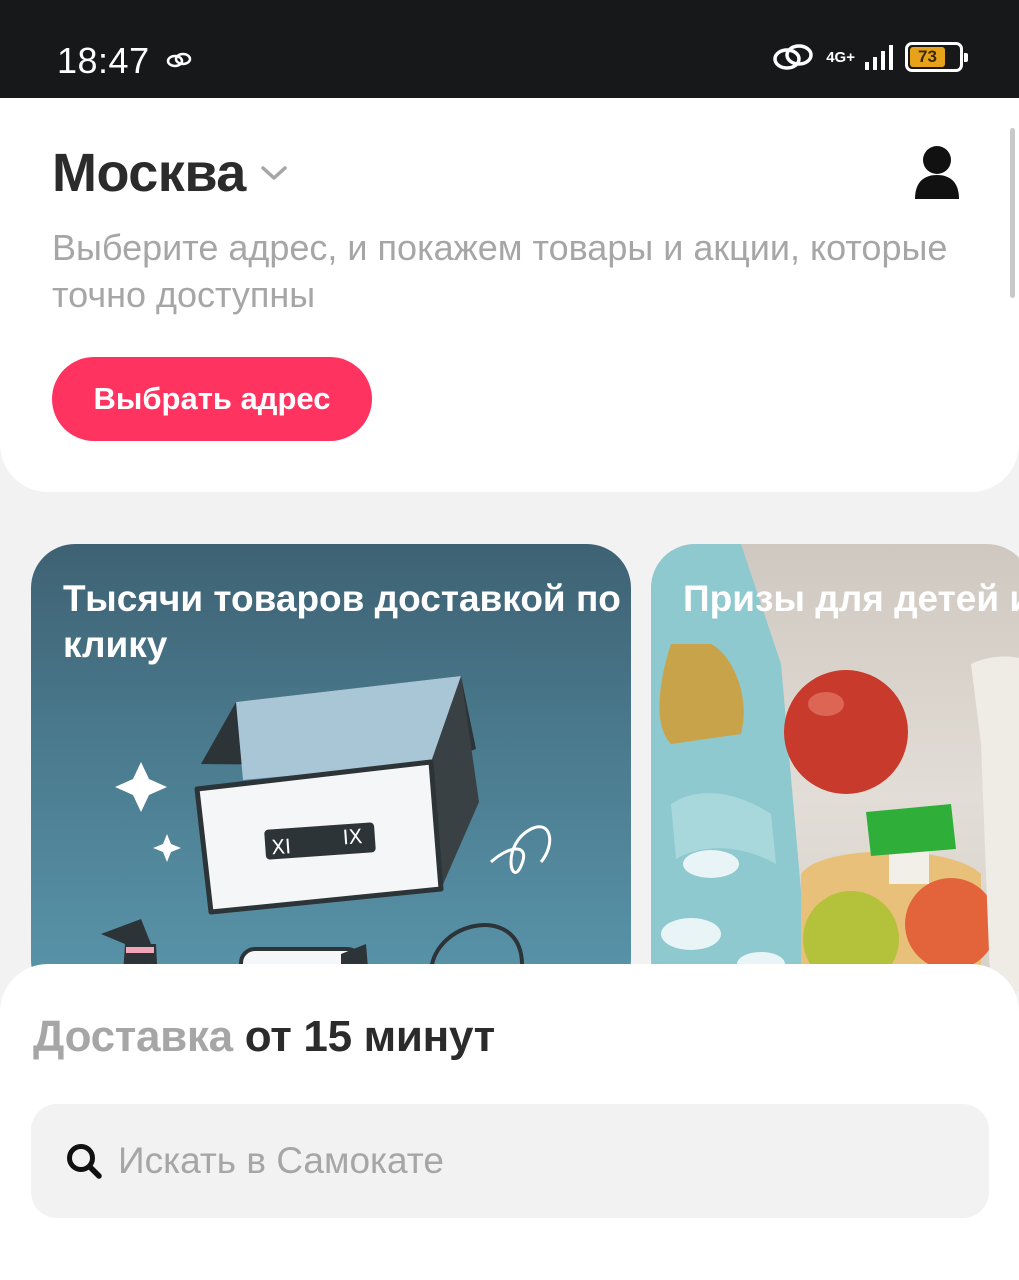  I want to click on status-indicators: 4G+ 73, so click(870, 57).